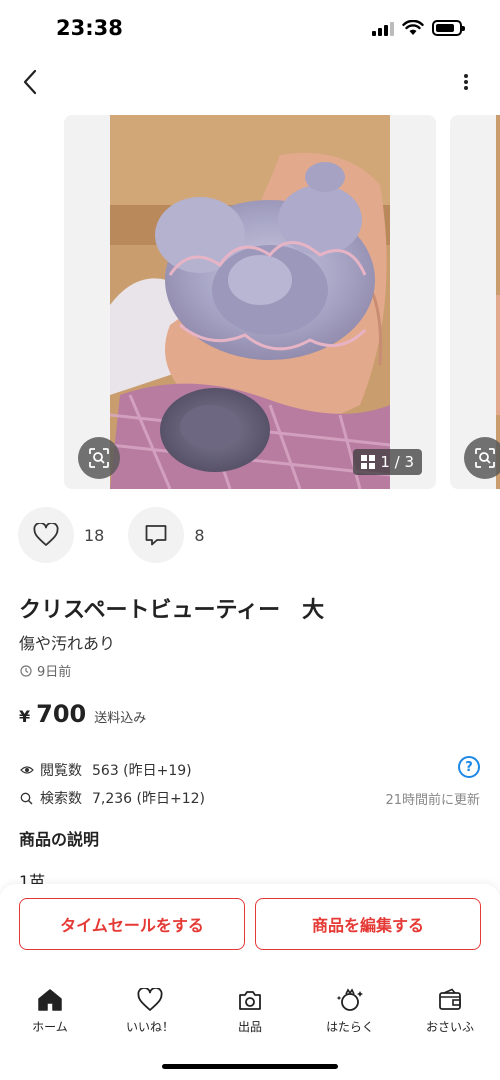 The image size is (500, 1080). I want to click on image-counter: 1 / 3, so click(387, 462).